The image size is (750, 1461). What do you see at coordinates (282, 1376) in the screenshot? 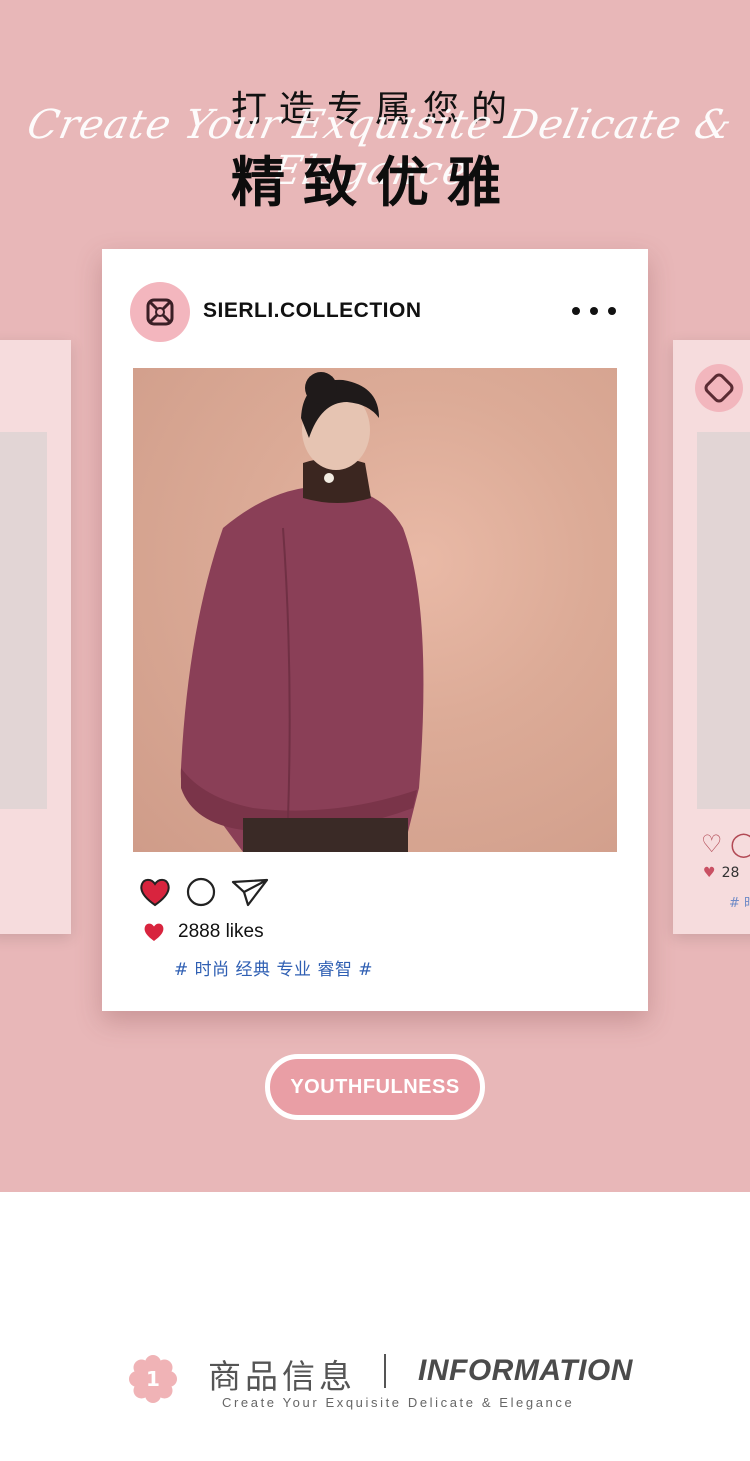
I see `info-title-cn: 商品信息` at bounding box center [282, 1376].